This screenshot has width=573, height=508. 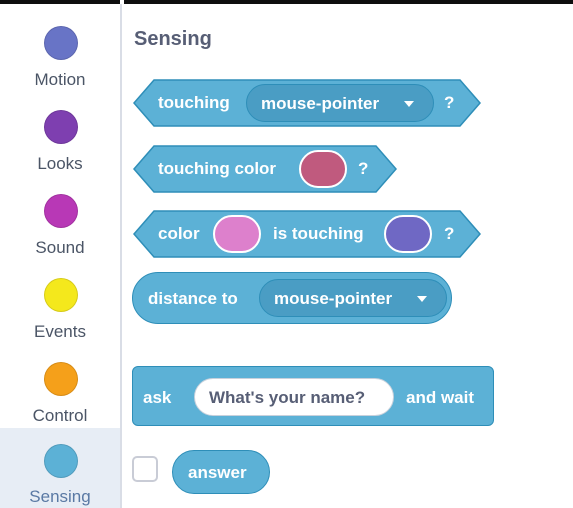 I want to click on category-looks: Looks, so click(x=60, y=139).